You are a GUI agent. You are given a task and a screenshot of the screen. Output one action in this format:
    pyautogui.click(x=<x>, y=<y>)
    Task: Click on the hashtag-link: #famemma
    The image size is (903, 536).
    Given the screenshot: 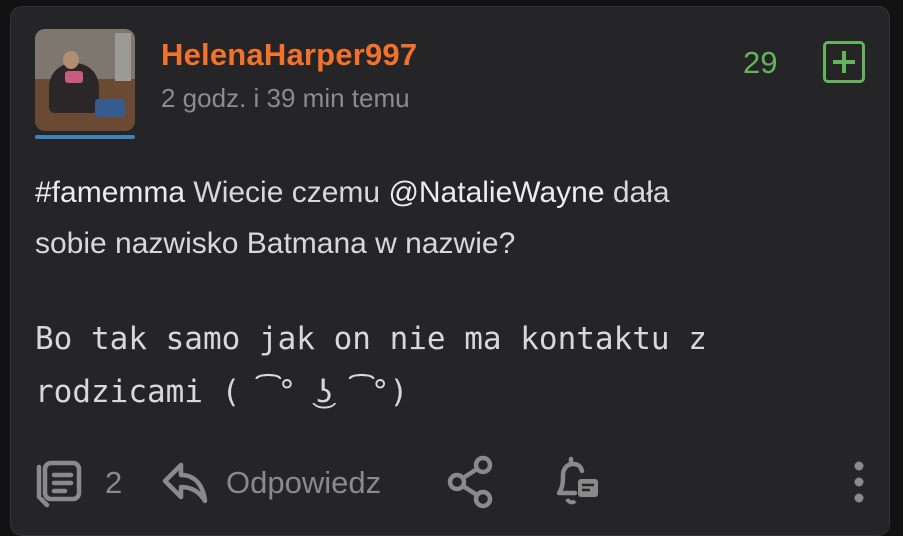 What is the action you would take?
    pyautogui.click(x=110, y=192)
    